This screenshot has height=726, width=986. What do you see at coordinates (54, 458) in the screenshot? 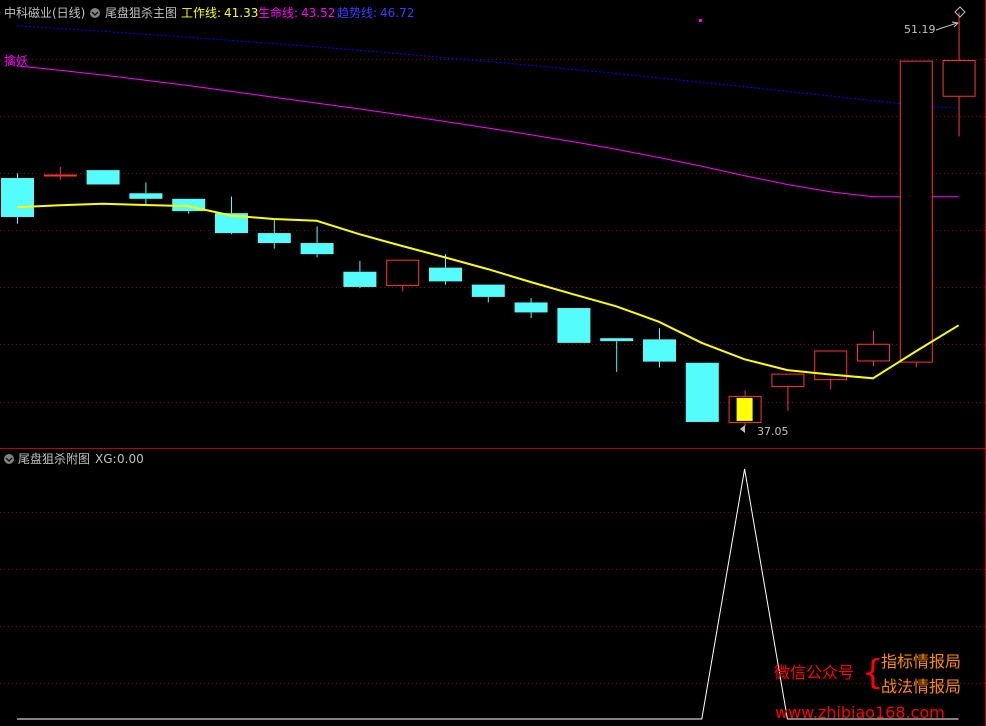
I see `sub-indicator-name: 尾盘狙杀附图` at bounding box center [54, 458].